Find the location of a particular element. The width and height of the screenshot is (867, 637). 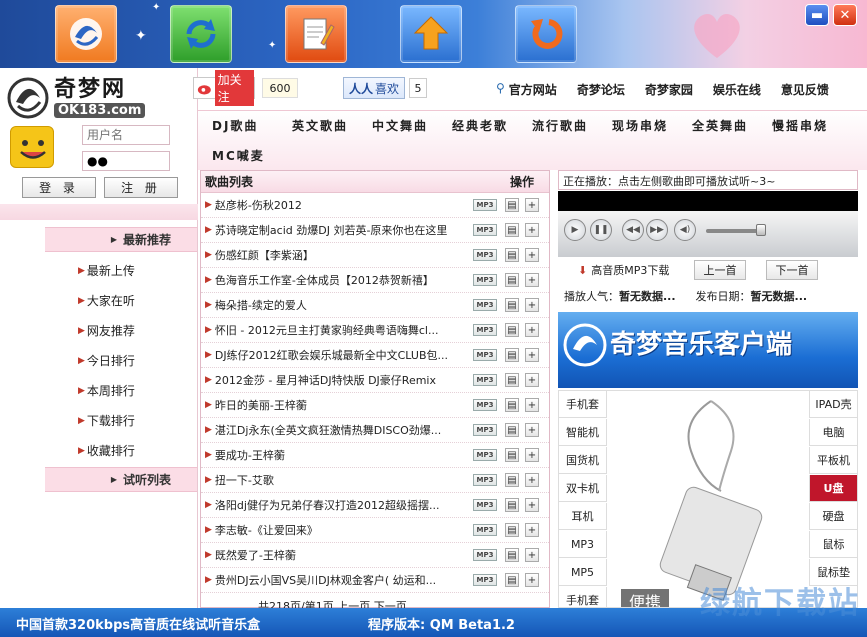

register-button: 注 册 is located at coordinates (141, 187).